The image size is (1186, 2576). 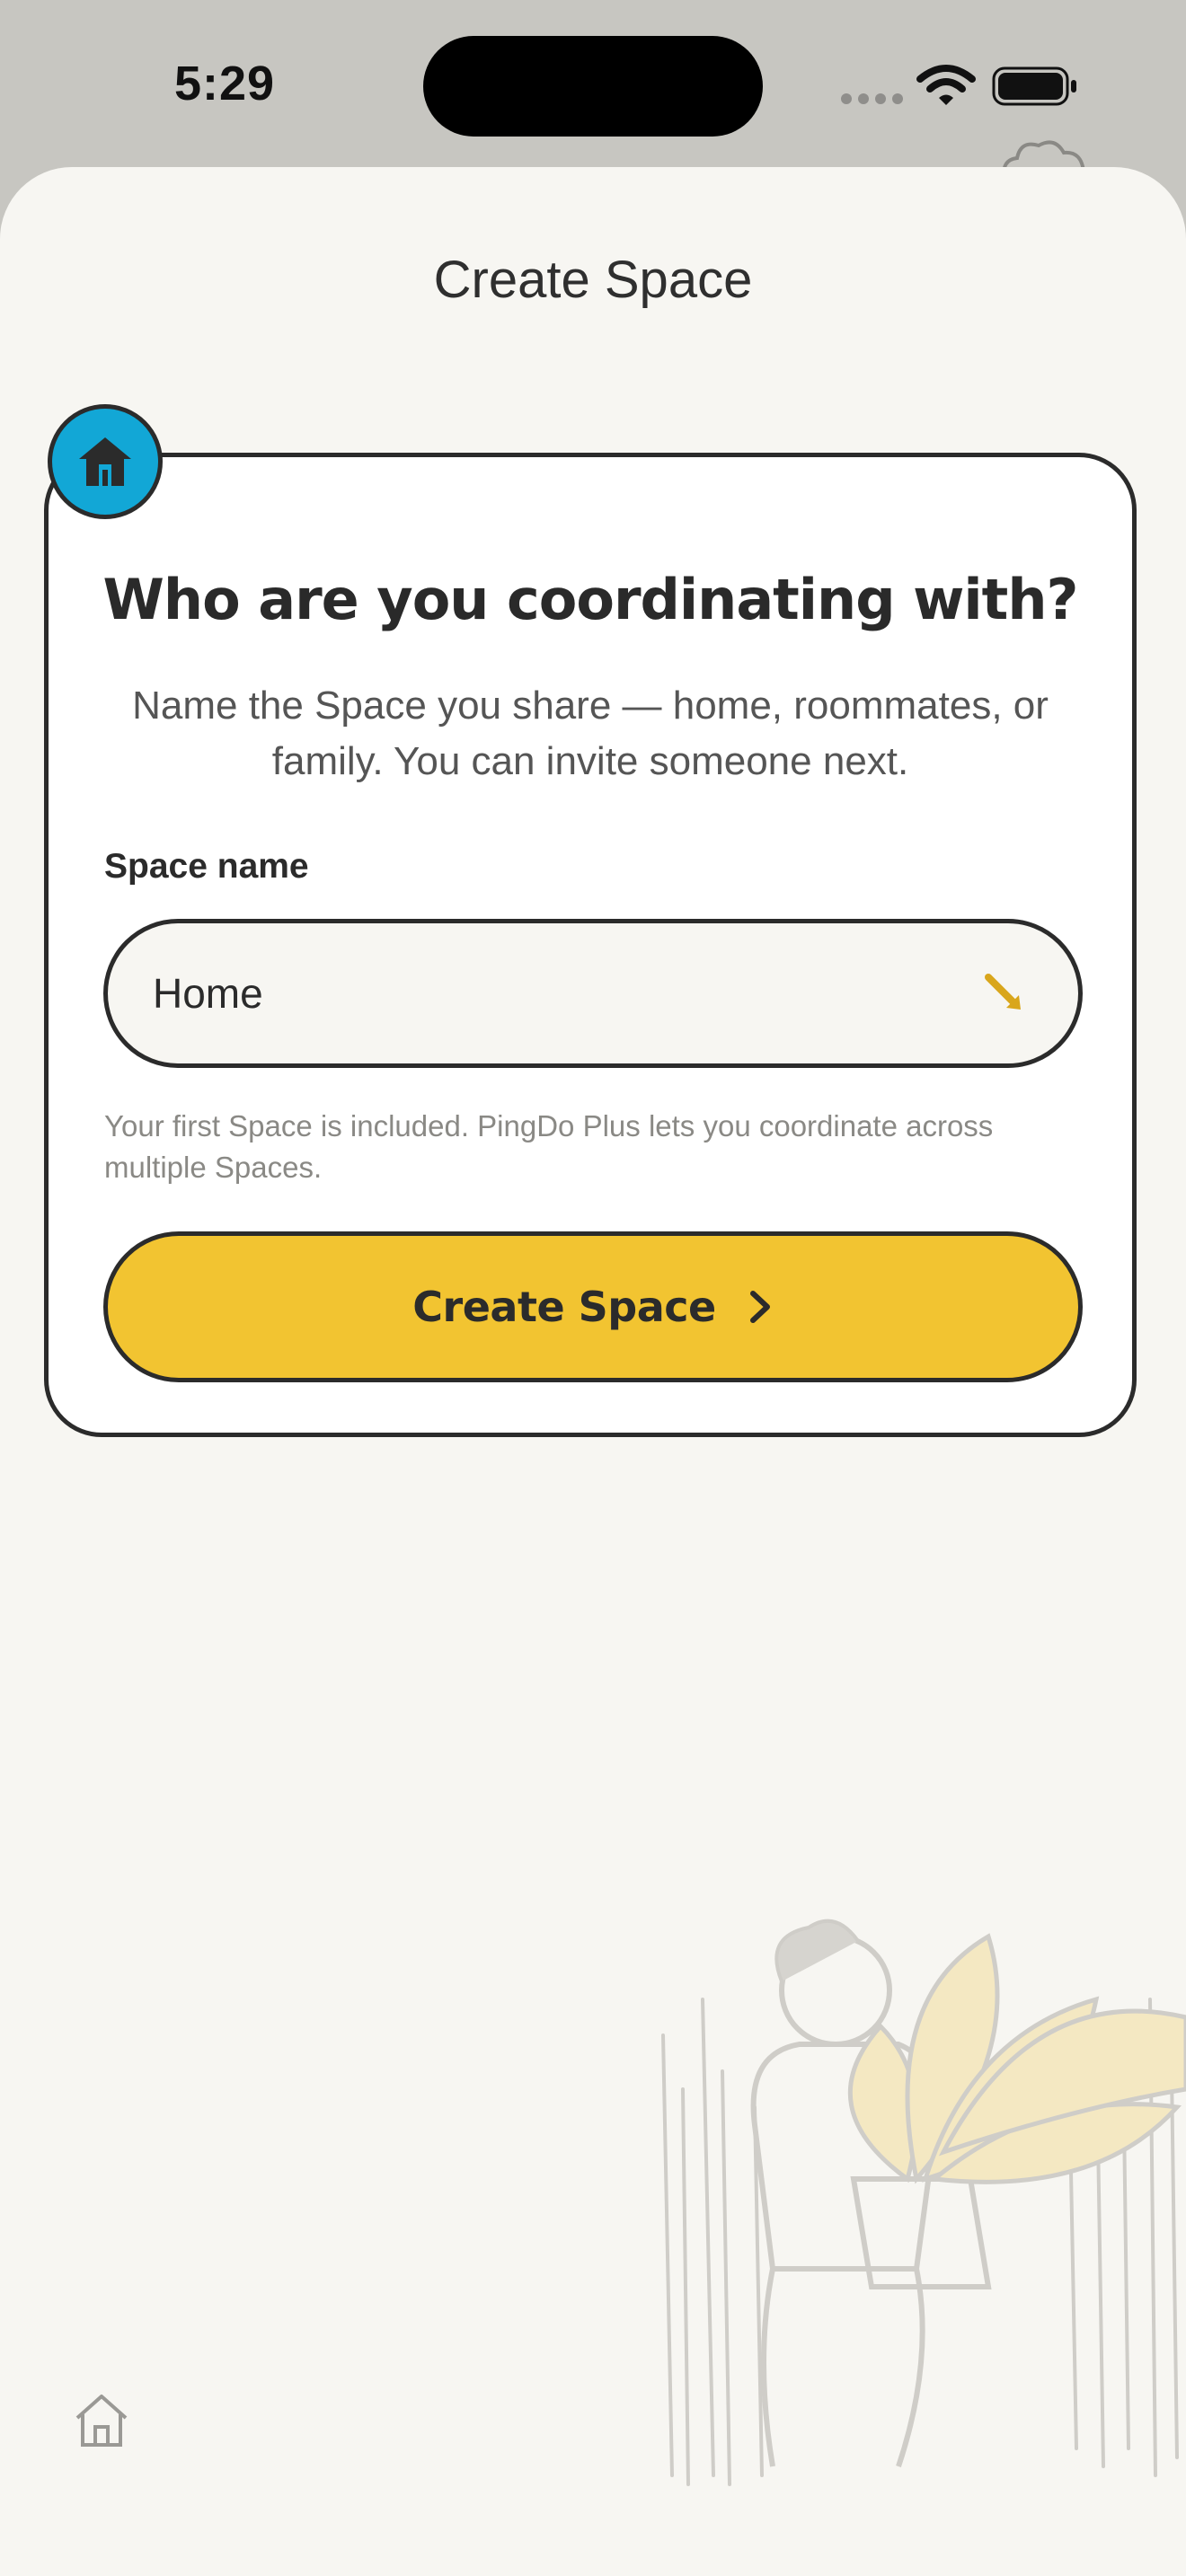 I want to click on battery-icon, so click(x=1034, y=86).